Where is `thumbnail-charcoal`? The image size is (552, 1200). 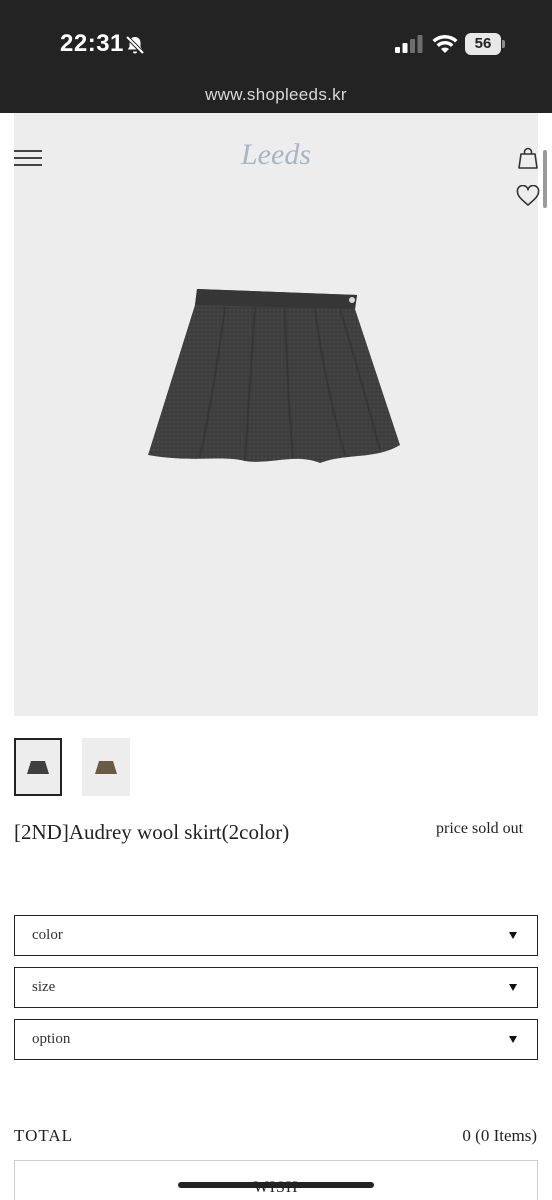 thumbnail-charcoal is located at coordinates (38, 767).